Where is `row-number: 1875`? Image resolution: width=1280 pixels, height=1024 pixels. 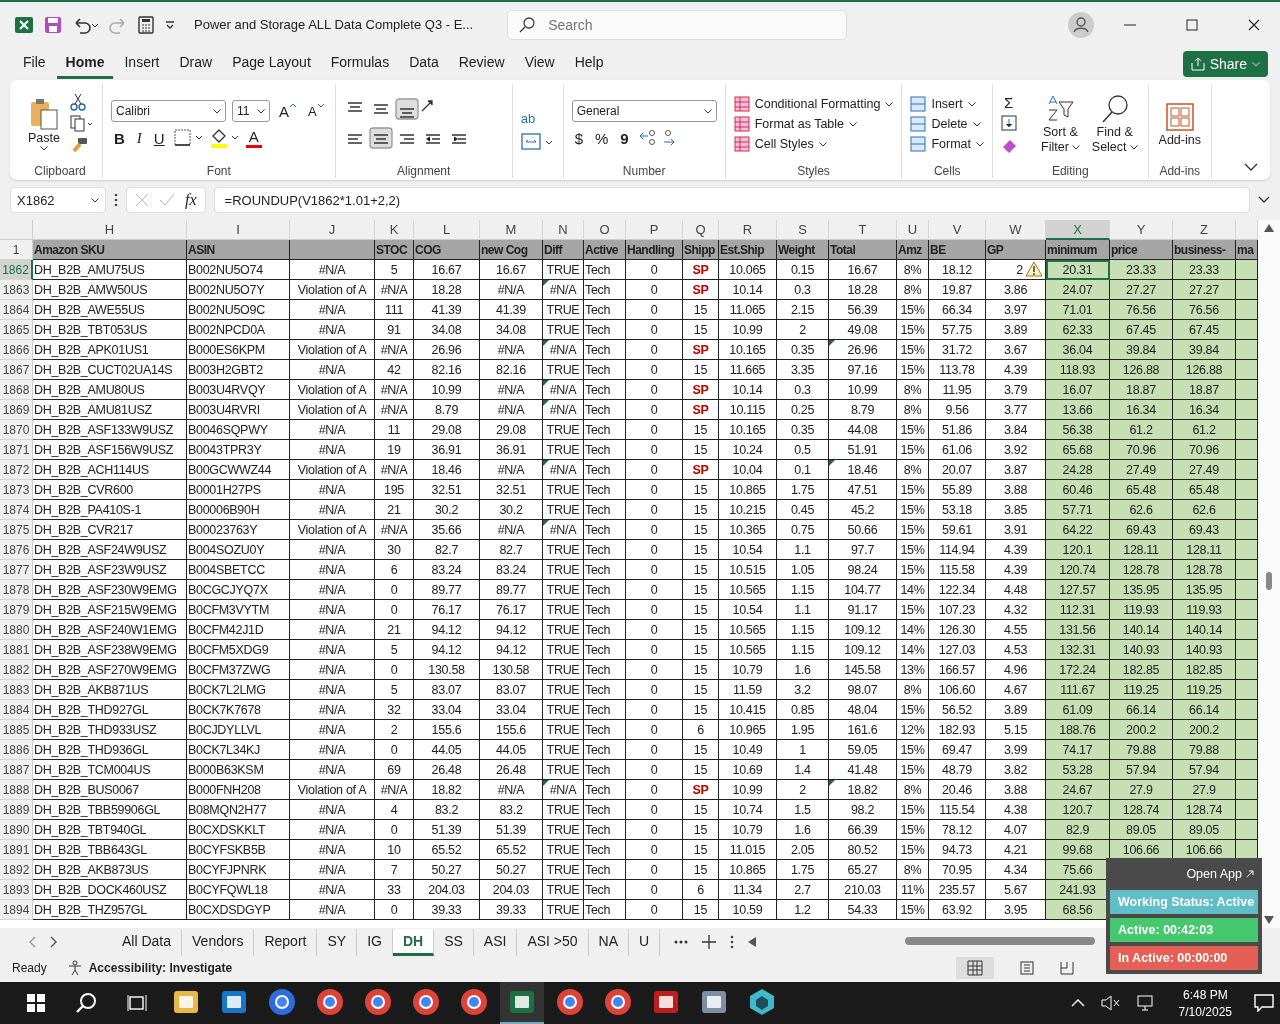 row-number: 1875 is located at coordinates (16, 530).